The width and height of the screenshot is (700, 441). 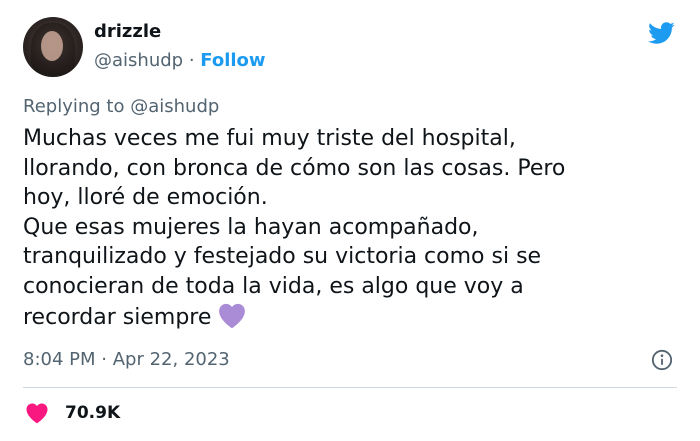 I want to click on author-name: drizzle, so click(x=127, y=32).